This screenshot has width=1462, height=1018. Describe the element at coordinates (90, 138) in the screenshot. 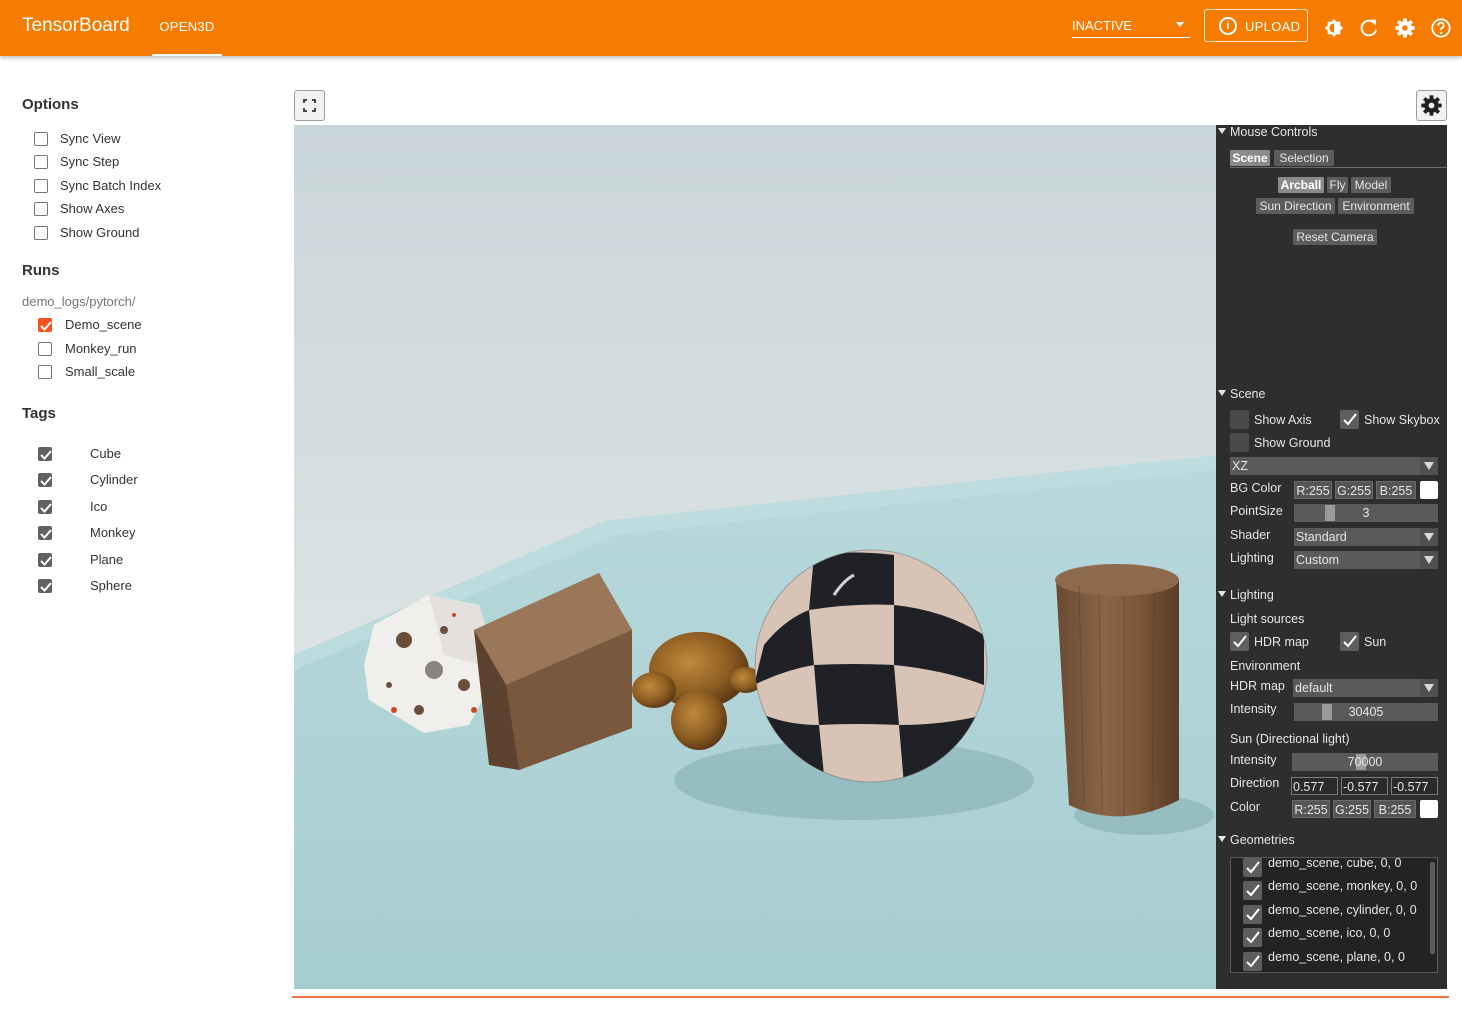

I see `option-label: Sync View` at that location.